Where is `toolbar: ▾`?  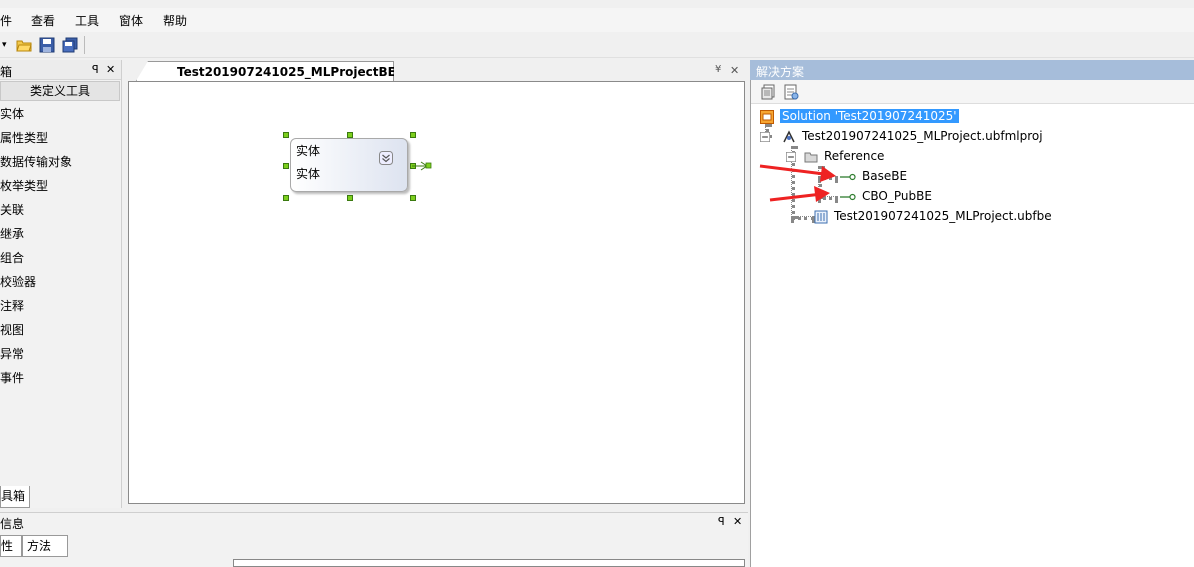 toolbar: ▾ is located at coordinates (597, 45).